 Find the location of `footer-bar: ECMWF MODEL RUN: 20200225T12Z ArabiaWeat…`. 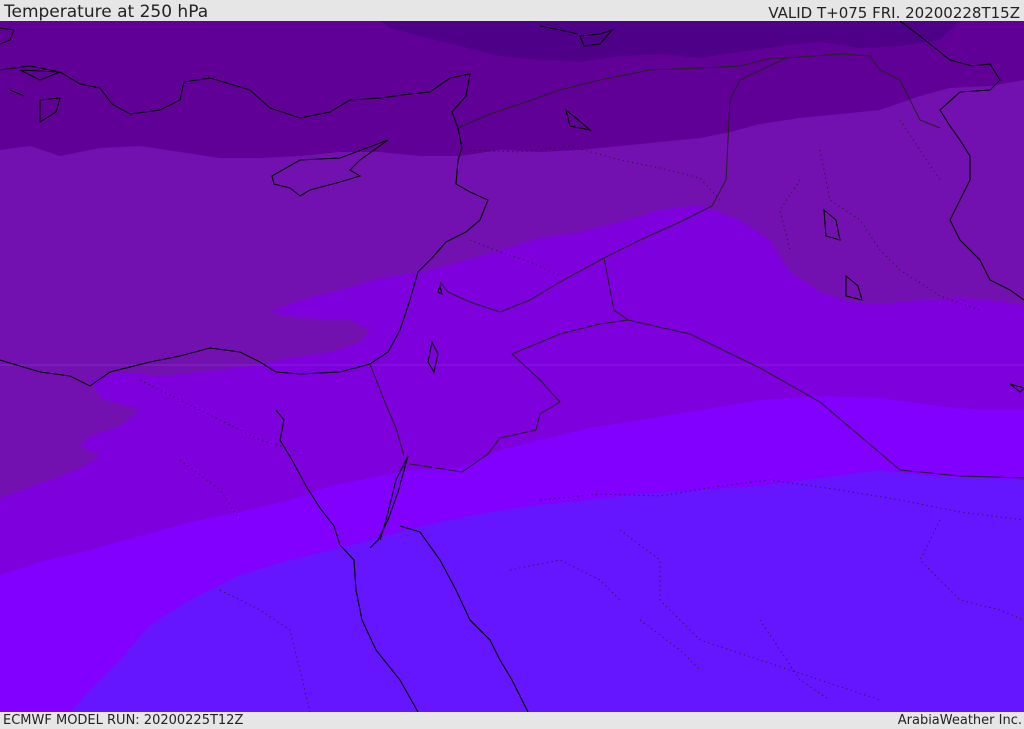

footer-bar: ECMWF MODEL RUN: 20200225T12Z ArabiaWeat… is located at coordinates (512, 720).